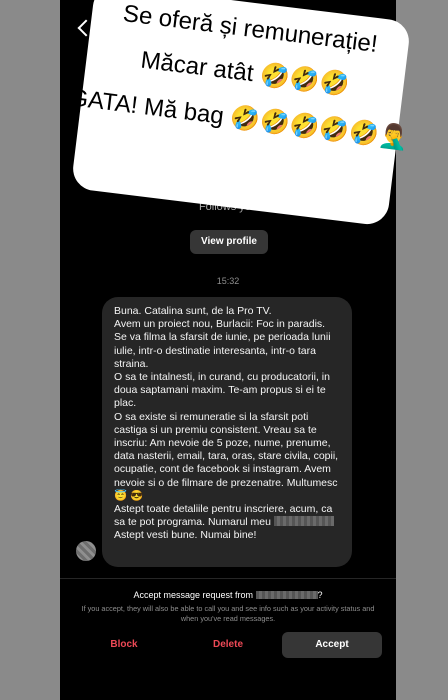 This screenshot has height=700, width=448. What do you see at coordinates (185, 535) in the screenshot?
I see `message-text: Astept vesti bune. Numai bine!` at bounding box center [185, 535].